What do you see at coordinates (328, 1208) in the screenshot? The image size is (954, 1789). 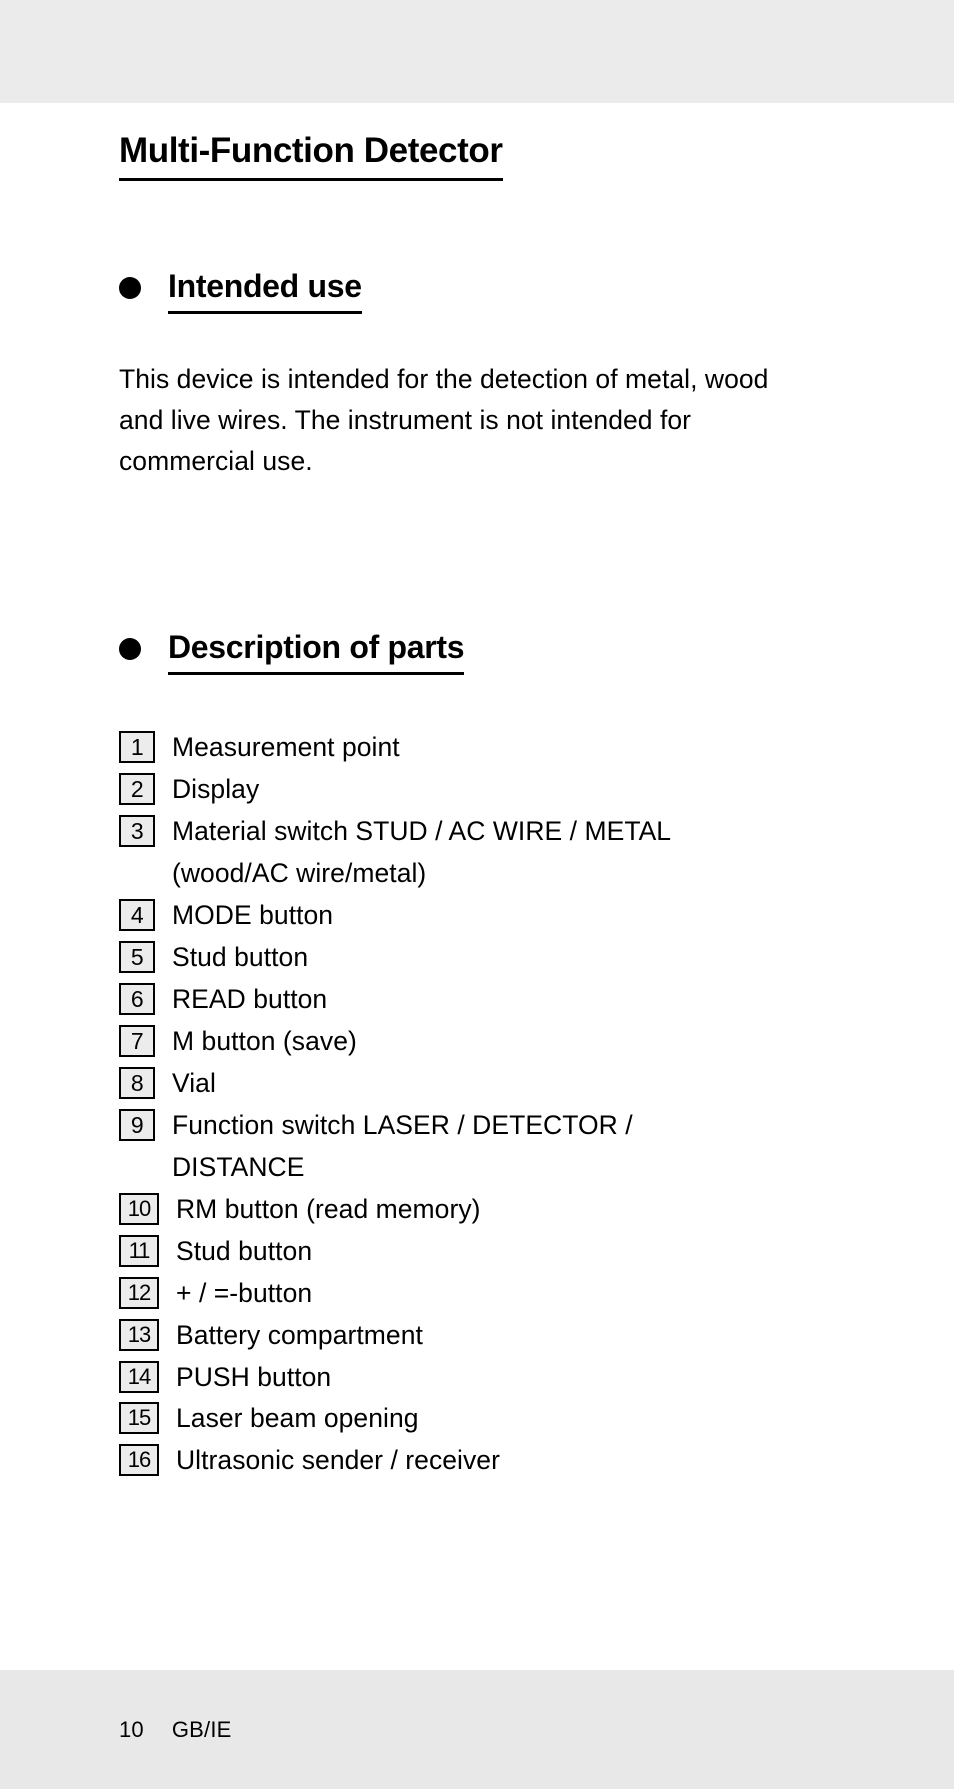 I see `part-label: RM button (read memory)` at bounding box center [328, 1208].